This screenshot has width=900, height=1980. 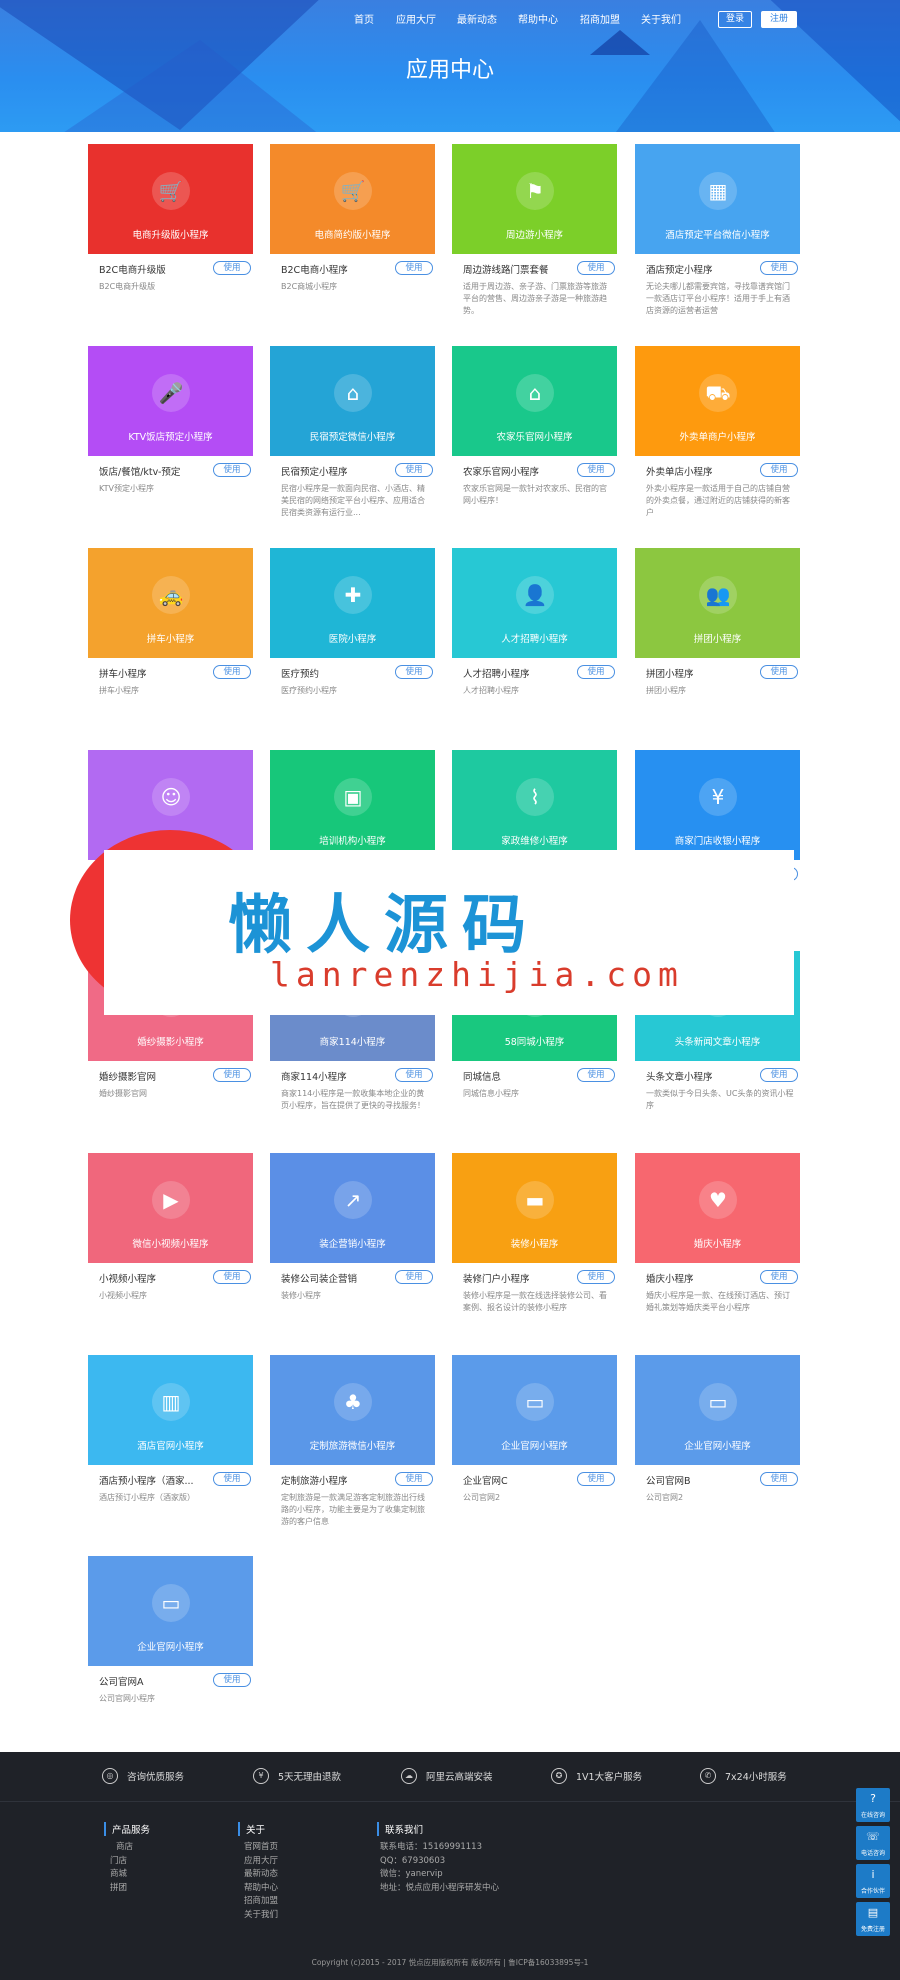 What do you see at coordinates (352, 401) in the screenshot?
I see `app-thumbnail: ⌂ 民宿预定微信小程序` at bounding box center [352, 401].